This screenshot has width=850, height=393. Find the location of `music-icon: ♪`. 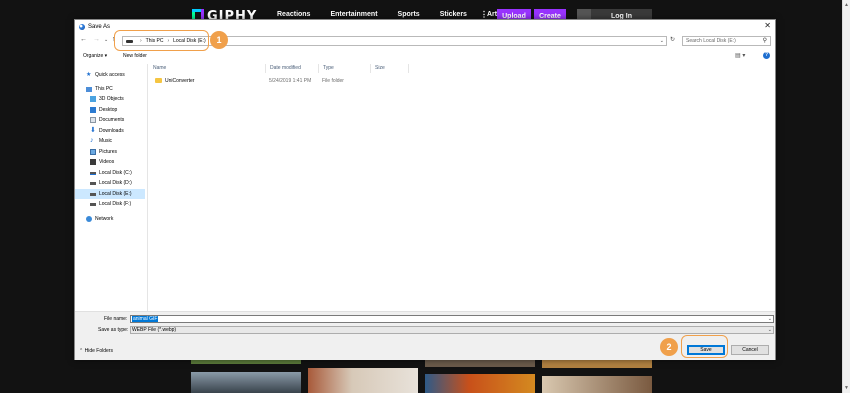

music-icon: ♪ is located at coordinates (92, 140).